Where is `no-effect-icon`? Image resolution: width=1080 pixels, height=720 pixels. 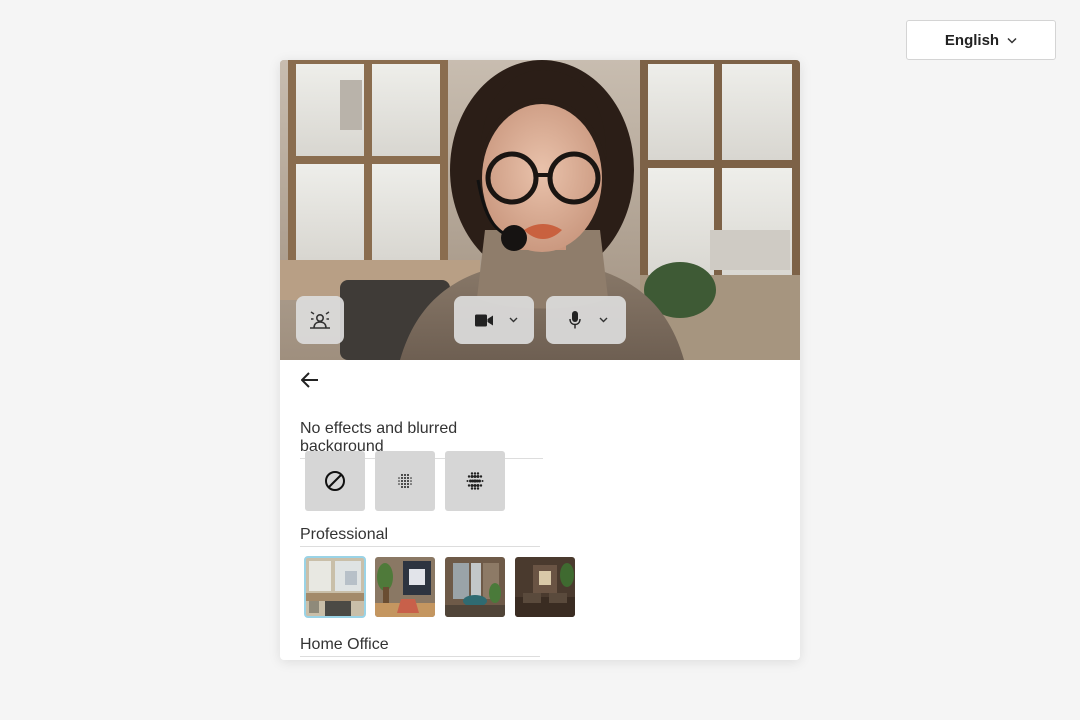 no-effect-icon is located at coordinates (335, 481).